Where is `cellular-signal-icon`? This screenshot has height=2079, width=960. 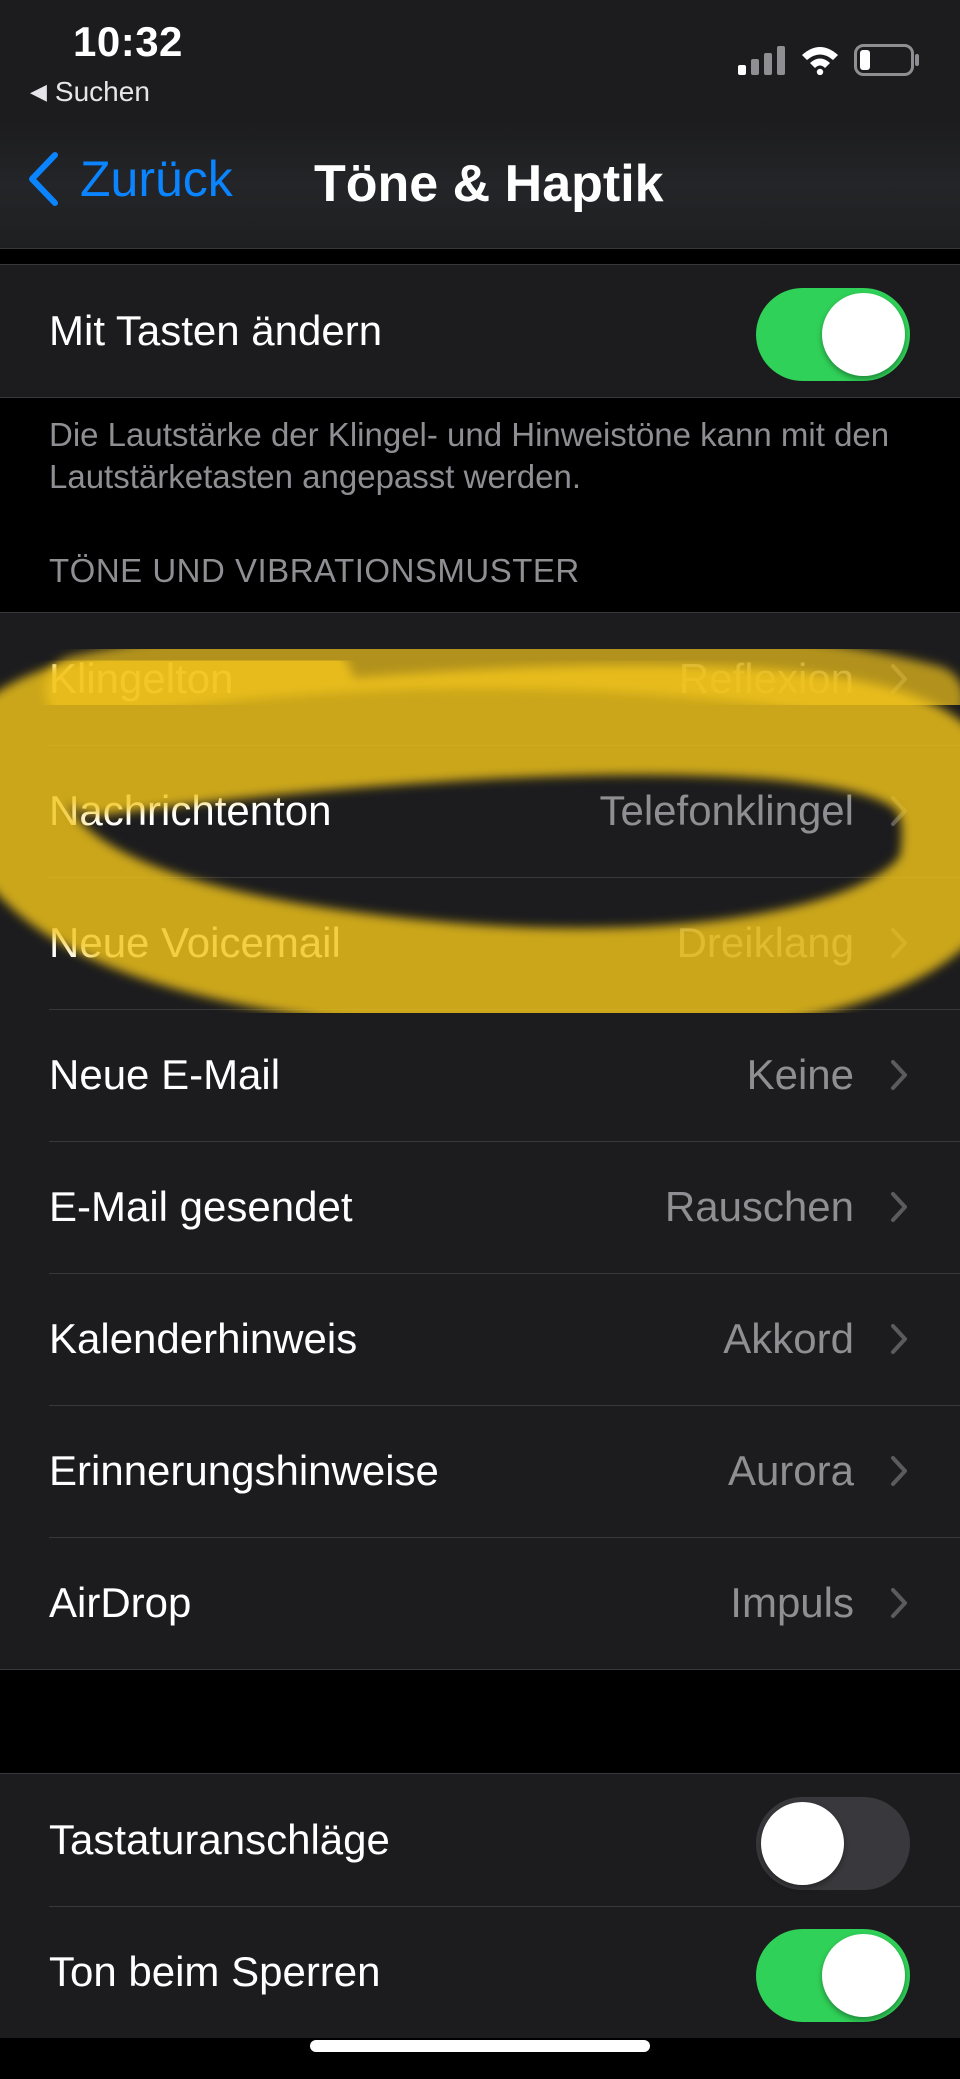
cellular-signal-icon is located at coordinates (761, 60).